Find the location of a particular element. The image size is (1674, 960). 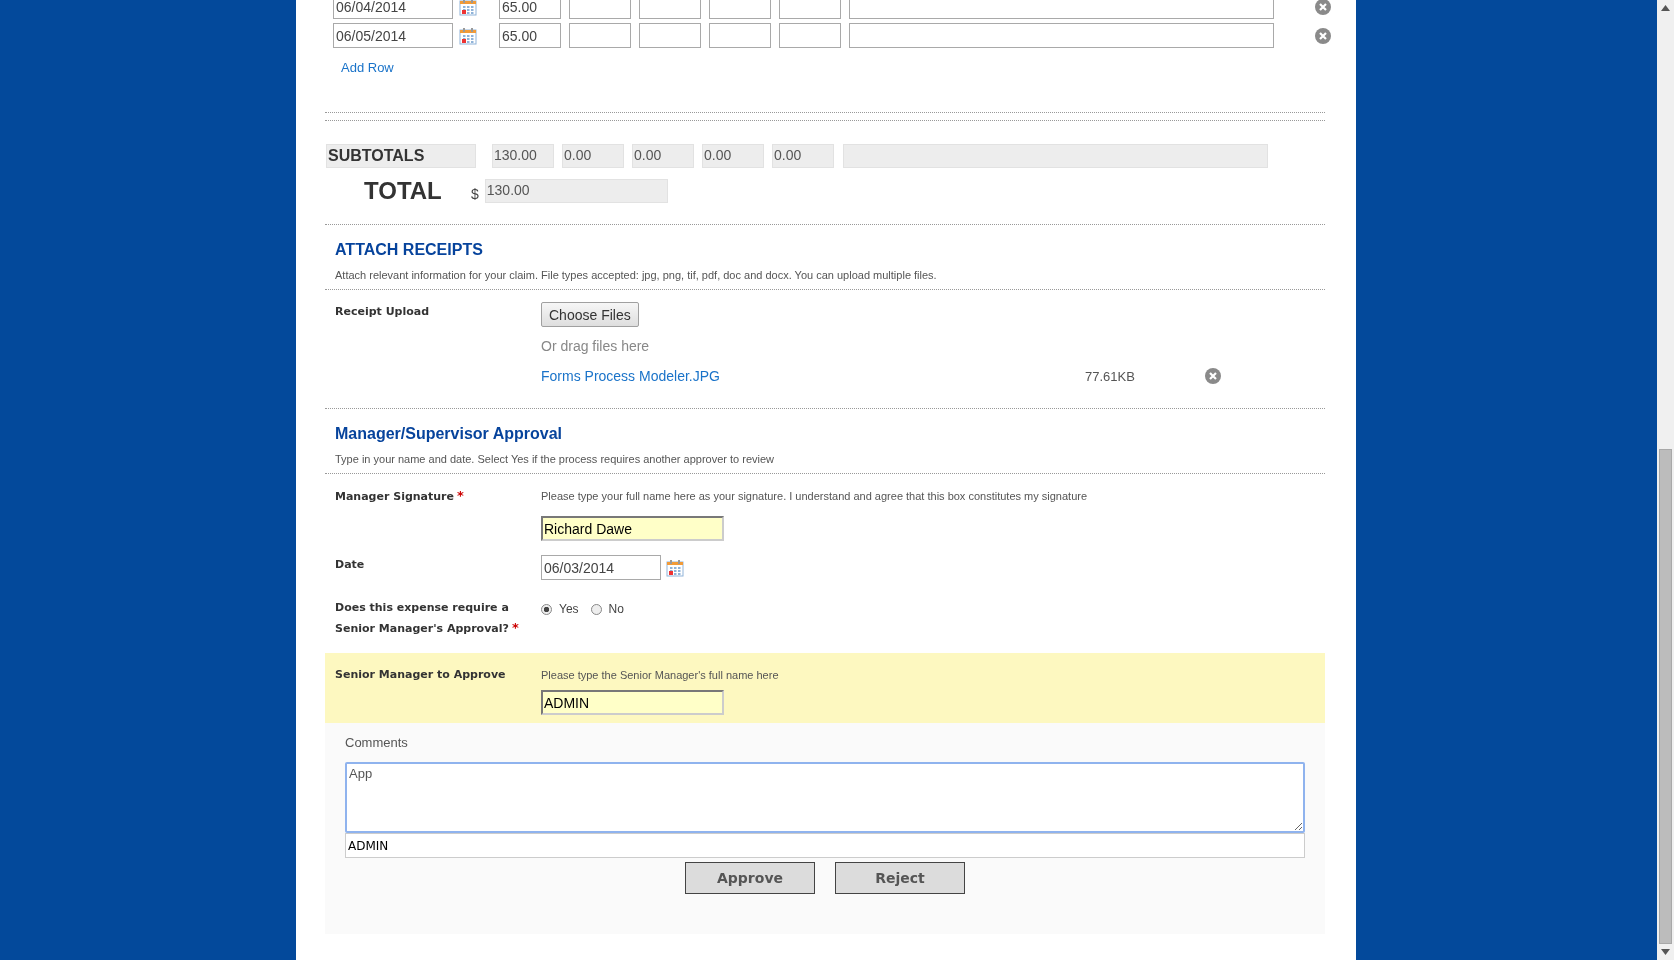

field-hint: Please type your full name here as your signature. I understand and agree that this box constitutes my signature is located at coordinates (814, 496).